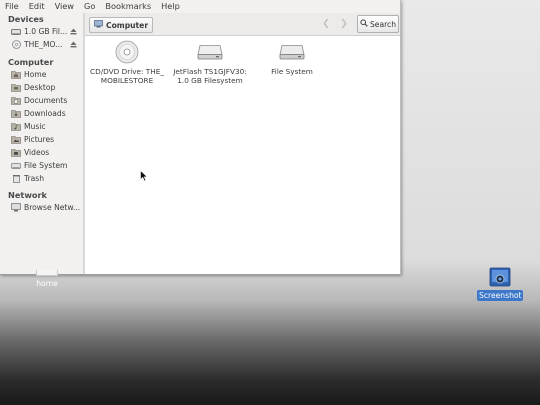  I want to click on hard-drive-icon, so click(292, 52).